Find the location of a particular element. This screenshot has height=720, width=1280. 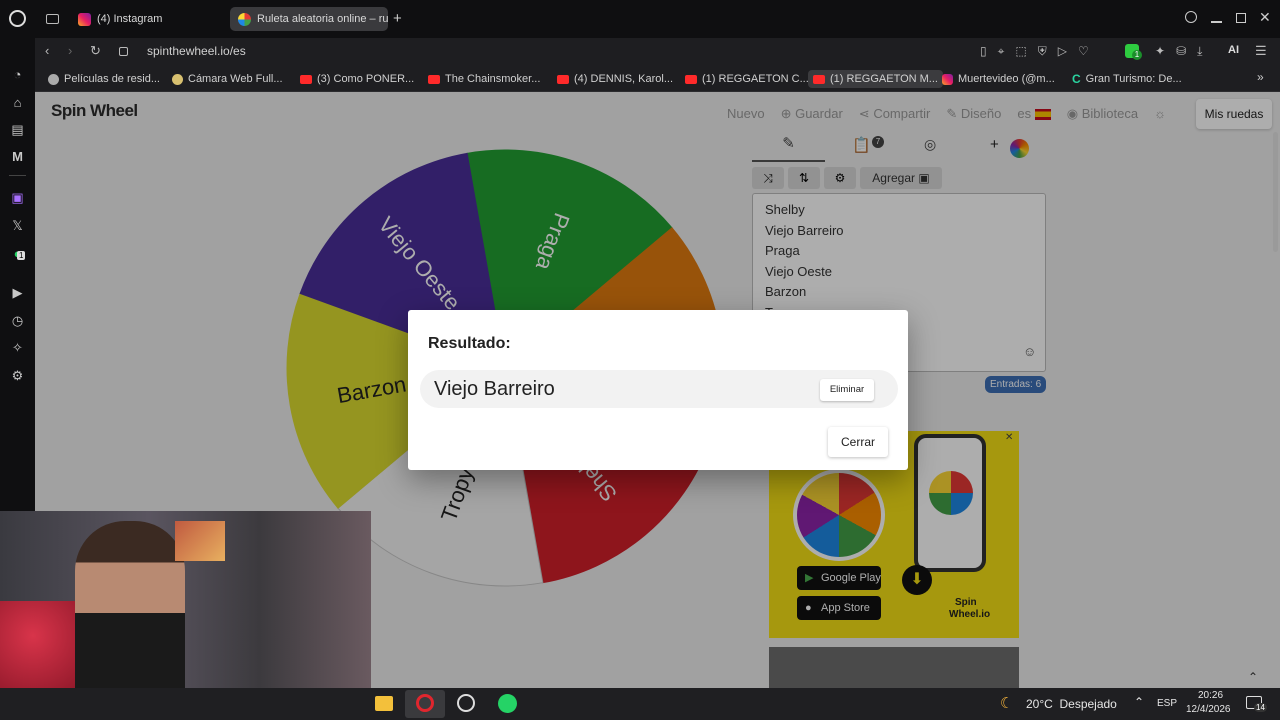

clock-date: 12/4/2026 is located at coordinates (1208, 709).